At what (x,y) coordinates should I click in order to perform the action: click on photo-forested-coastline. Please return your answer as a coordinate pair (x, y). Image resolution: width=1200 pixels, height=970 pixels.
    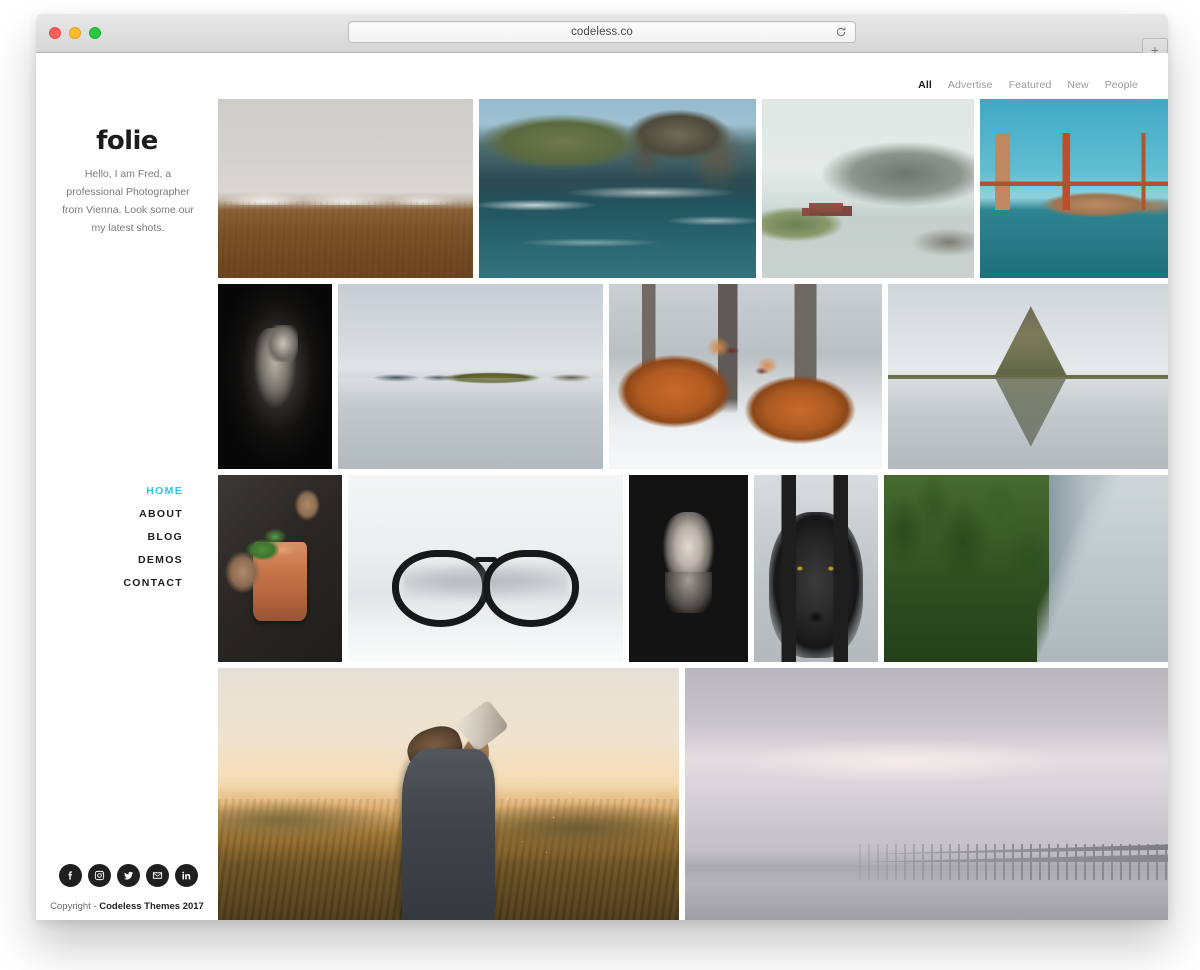
    Looking at the image, I should click on (1026, 568).